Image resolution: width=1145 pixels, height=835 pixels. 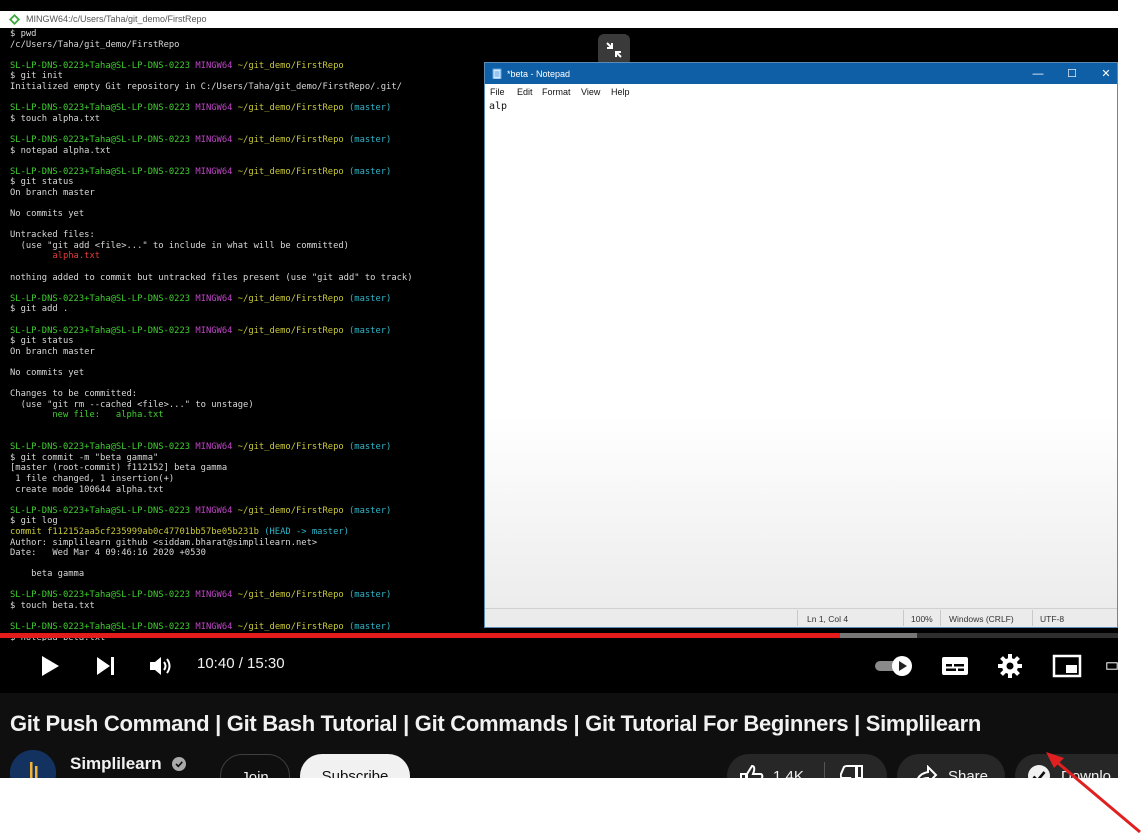 I want to click on terminal-line: $ touch alpha.txt, so click(x=211, y=119).